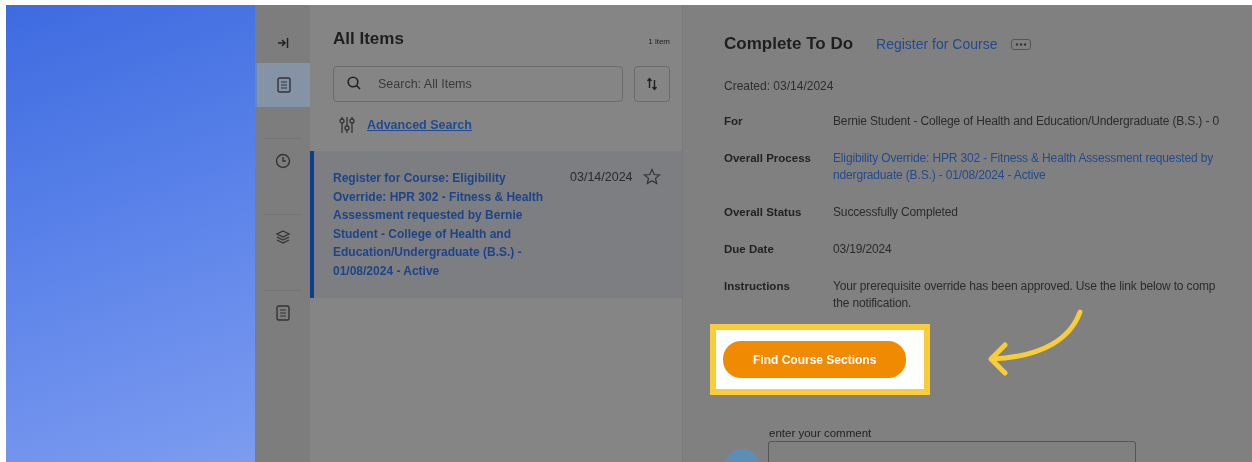 Image resolution: width=1252 pixels, height=462 pixels. Describe the element at coordinates (601, 178) in the screenshot. I see `item-date: 03/14/2024` at that location.